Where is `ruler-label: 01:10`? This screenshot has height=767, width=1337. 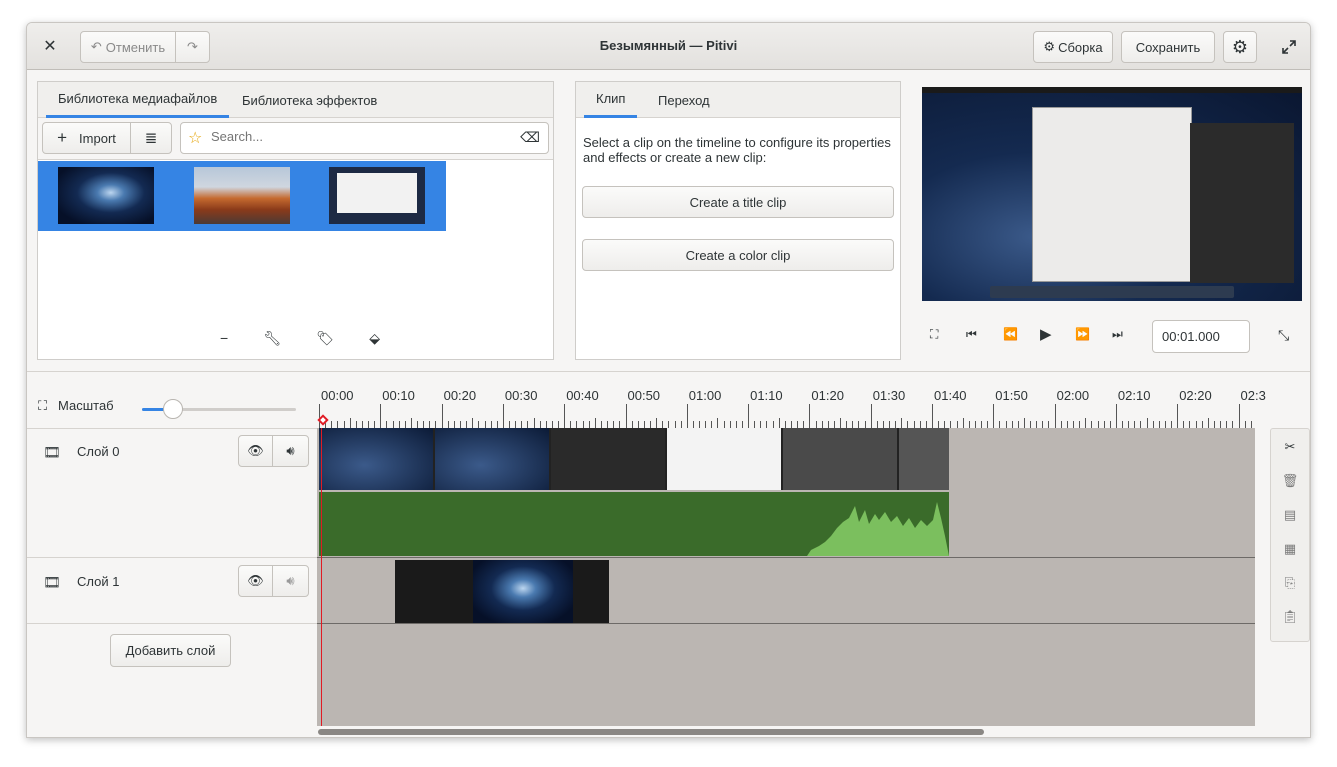
ruler-label: 01:10 is located at coordinates (766, 395).